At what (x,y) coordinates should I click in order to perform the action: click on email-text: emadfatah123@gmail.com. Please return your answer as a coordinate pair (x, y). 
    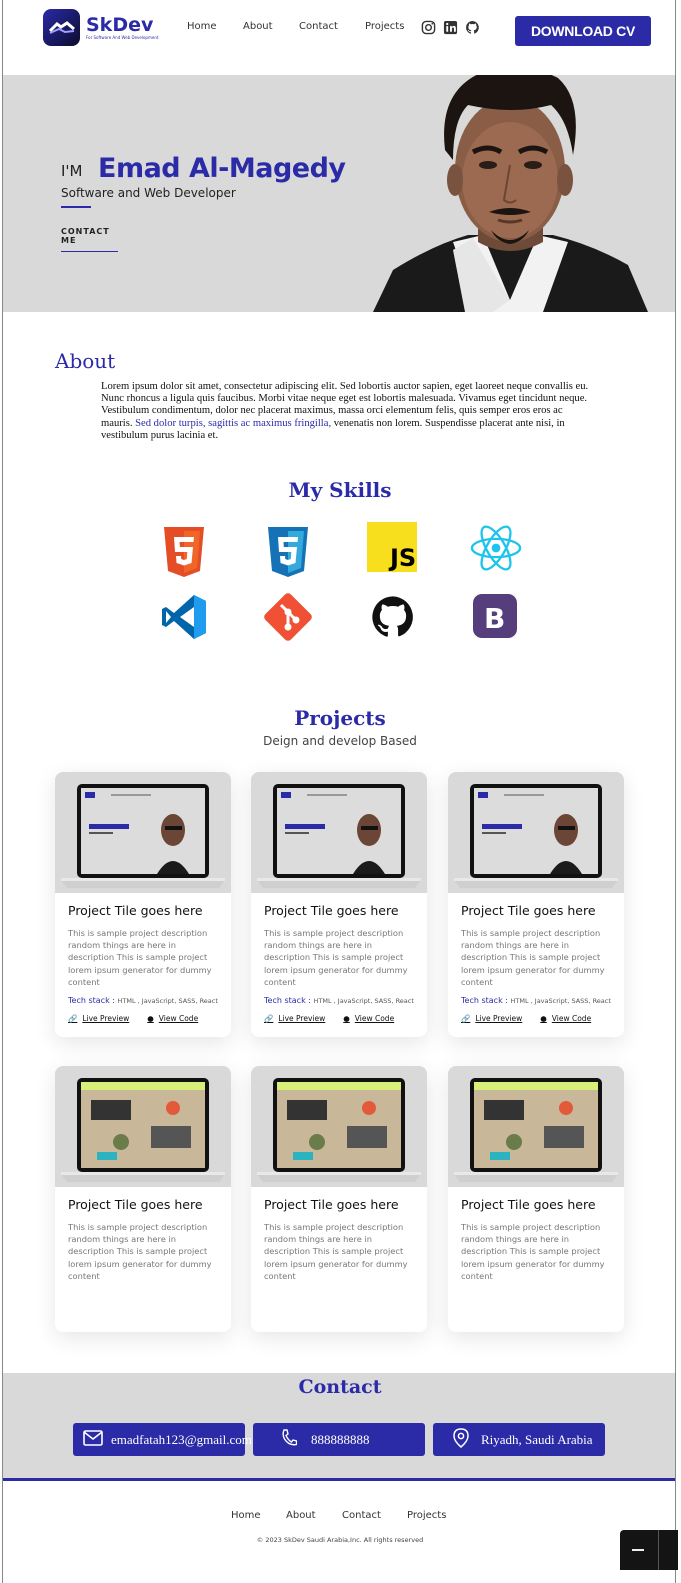
    Looking at the image, I should click on (181, 1439).